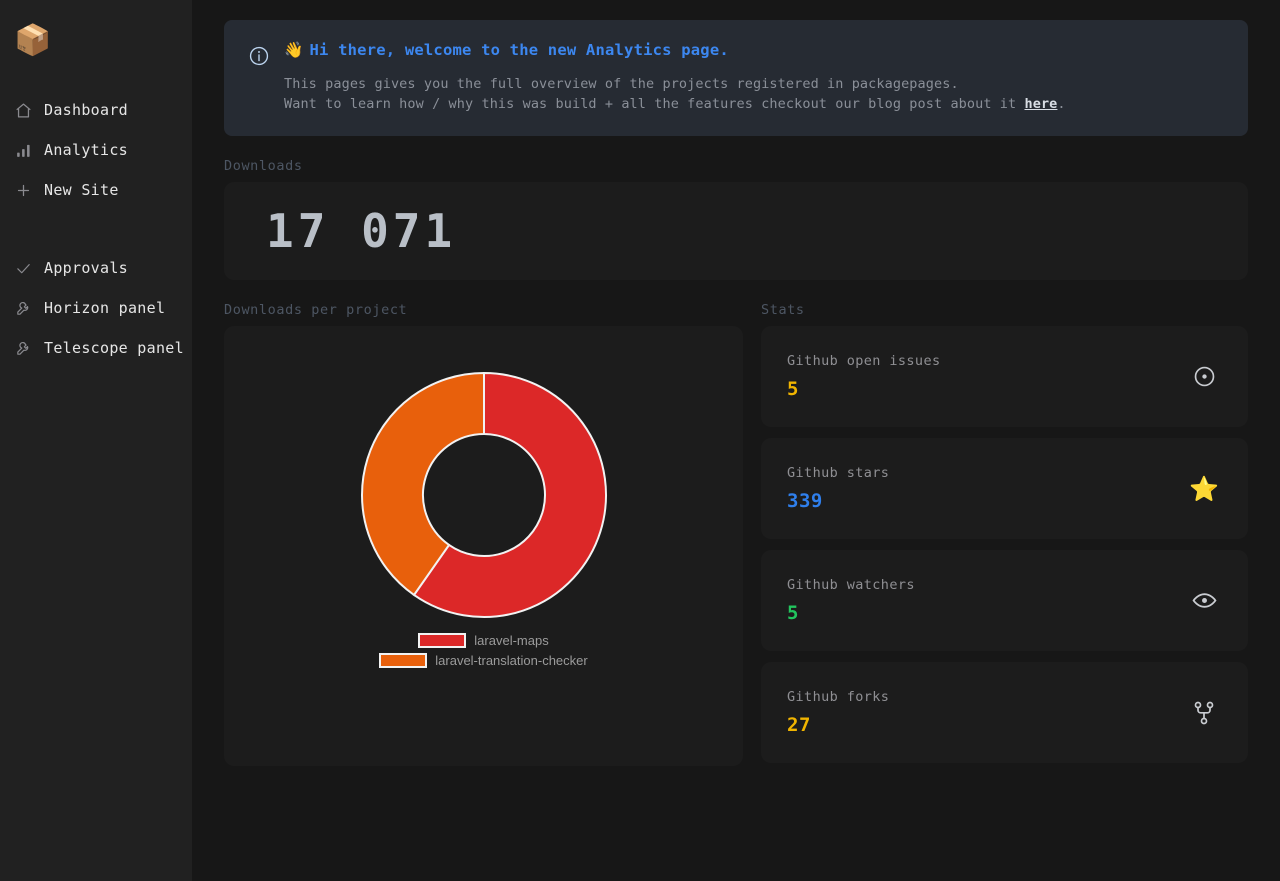 This screenshot has height=881, width=1280. I want to click on legend-item: laravel-maps, so click(483, 641).